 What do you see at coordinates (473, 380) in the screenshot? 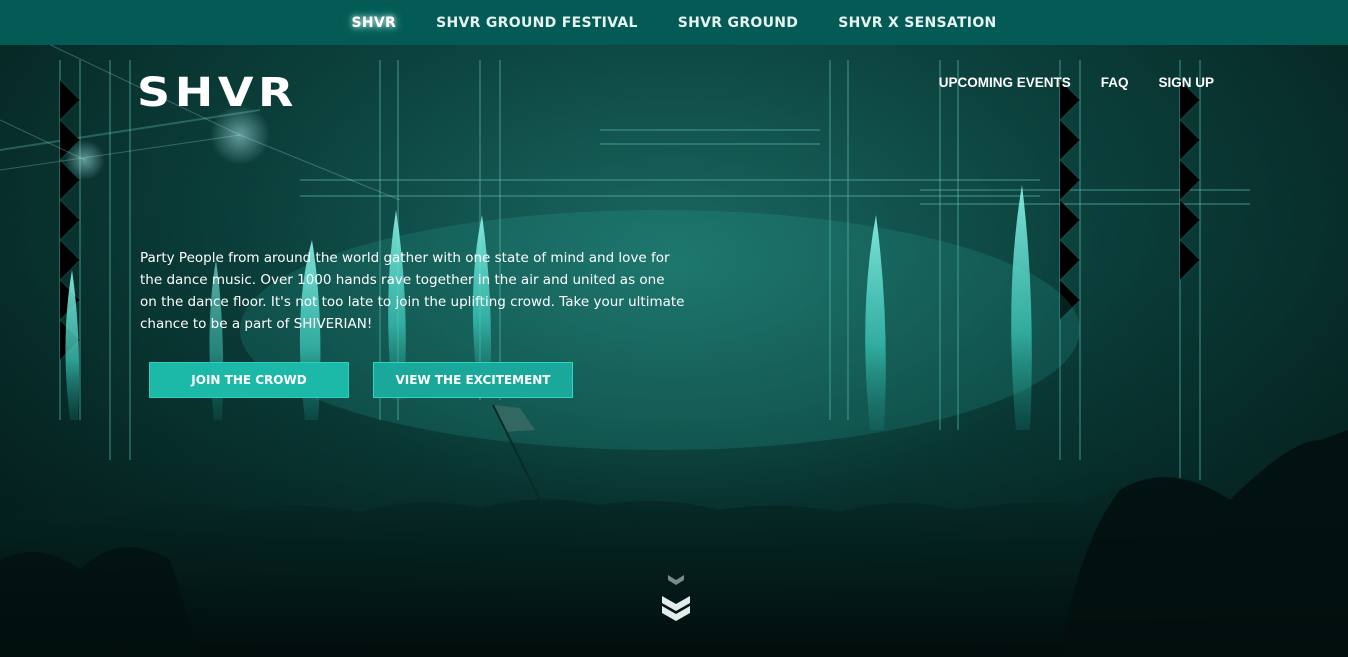
I see `view-the-excitement-button: VIEW THE EXCITEMENT` at bounding box center [473, 380].